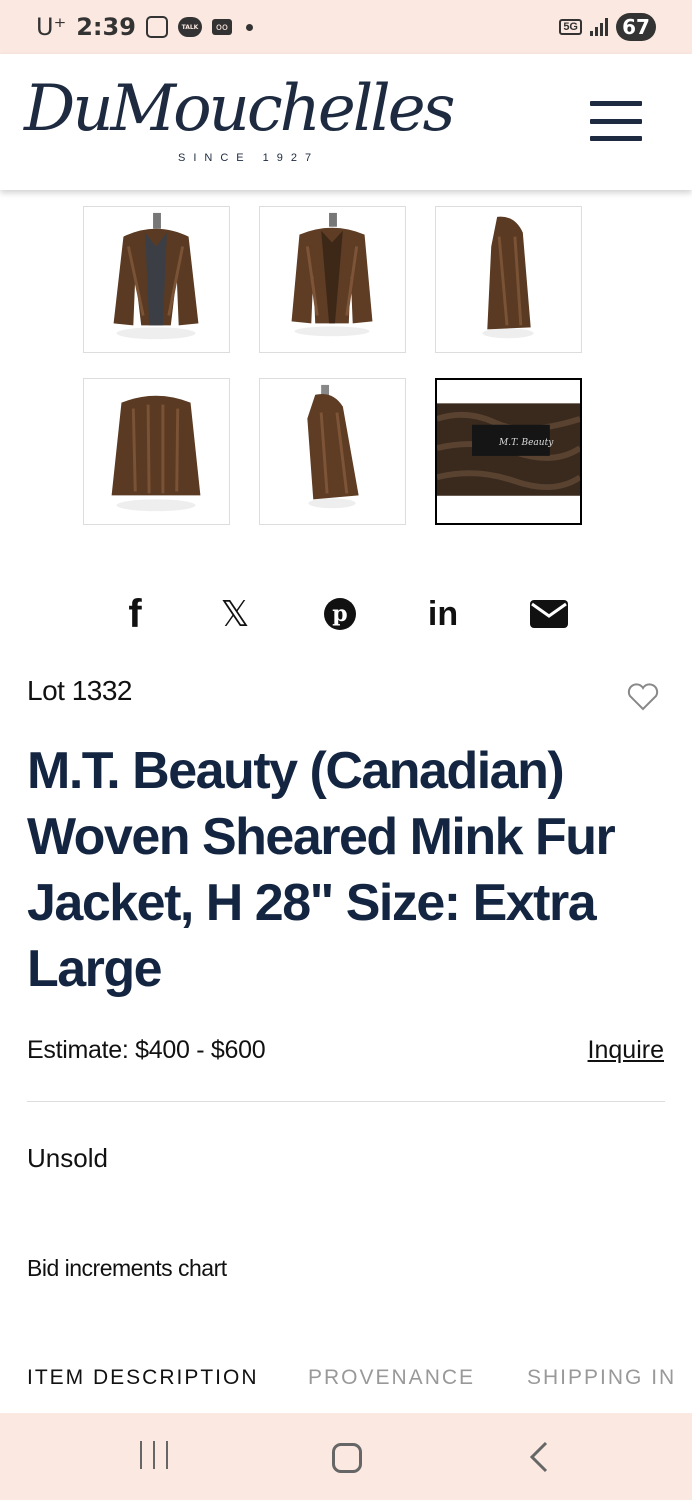  I want to click on sale-status: Unsold, so click(67, 1158).